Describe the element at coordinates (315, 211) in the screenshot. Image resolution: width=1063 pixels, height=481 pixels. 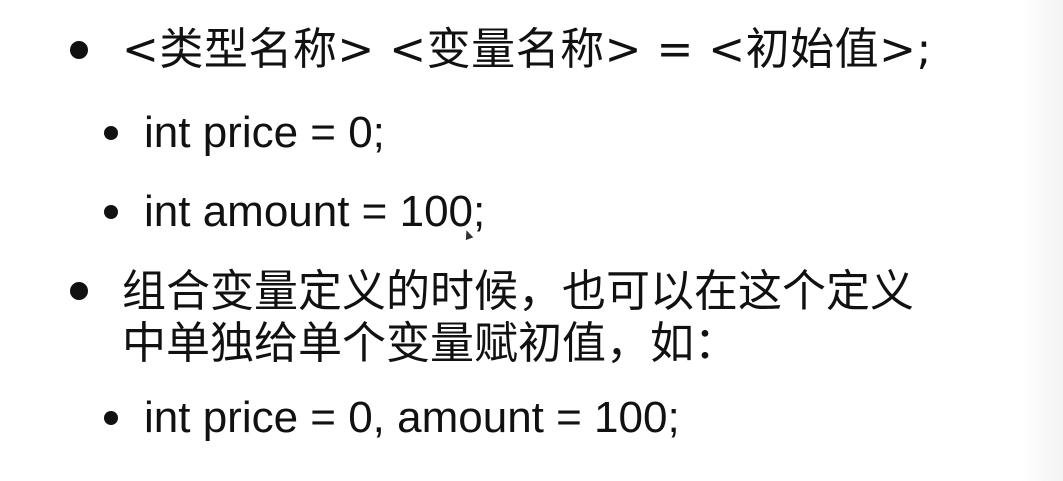
I see `code-example: int amount = 100;` at that location.